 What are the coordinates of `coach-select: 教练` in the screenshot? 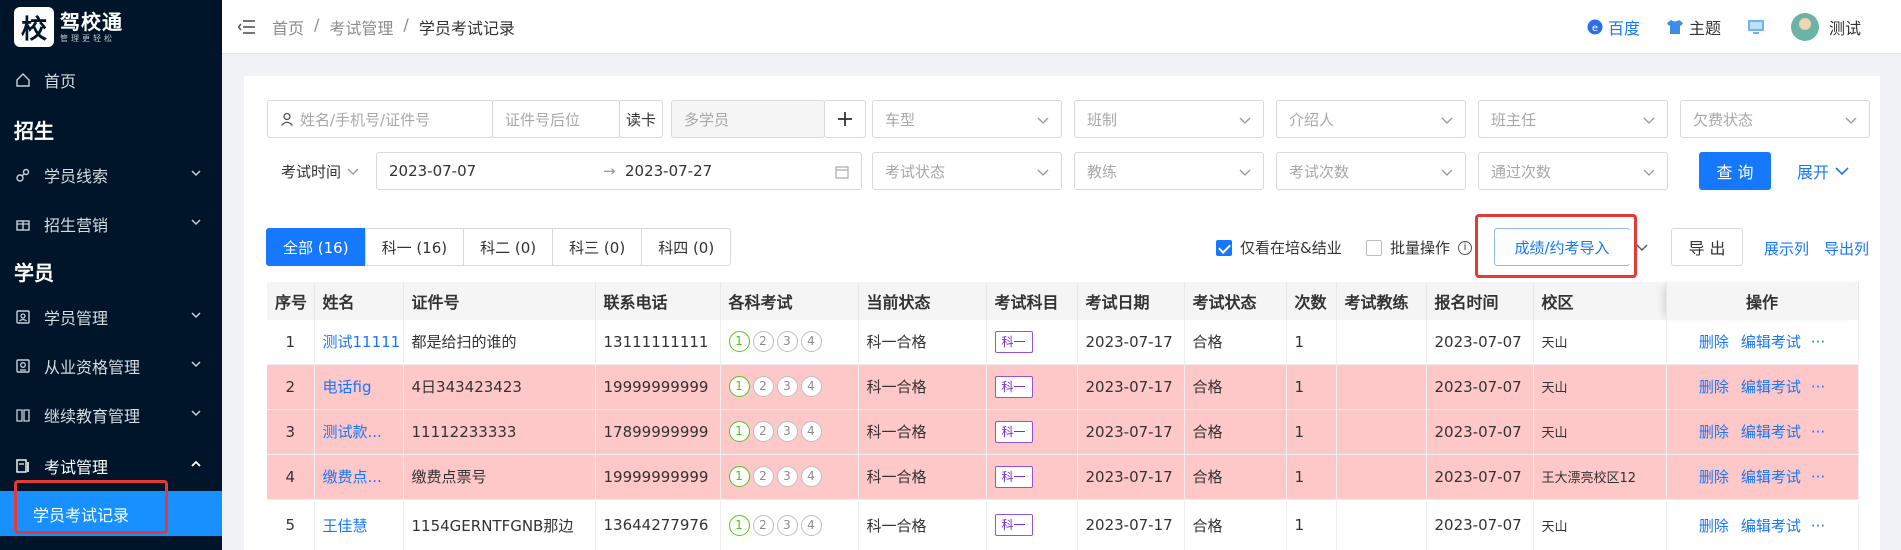 It's located at (1169, 171).